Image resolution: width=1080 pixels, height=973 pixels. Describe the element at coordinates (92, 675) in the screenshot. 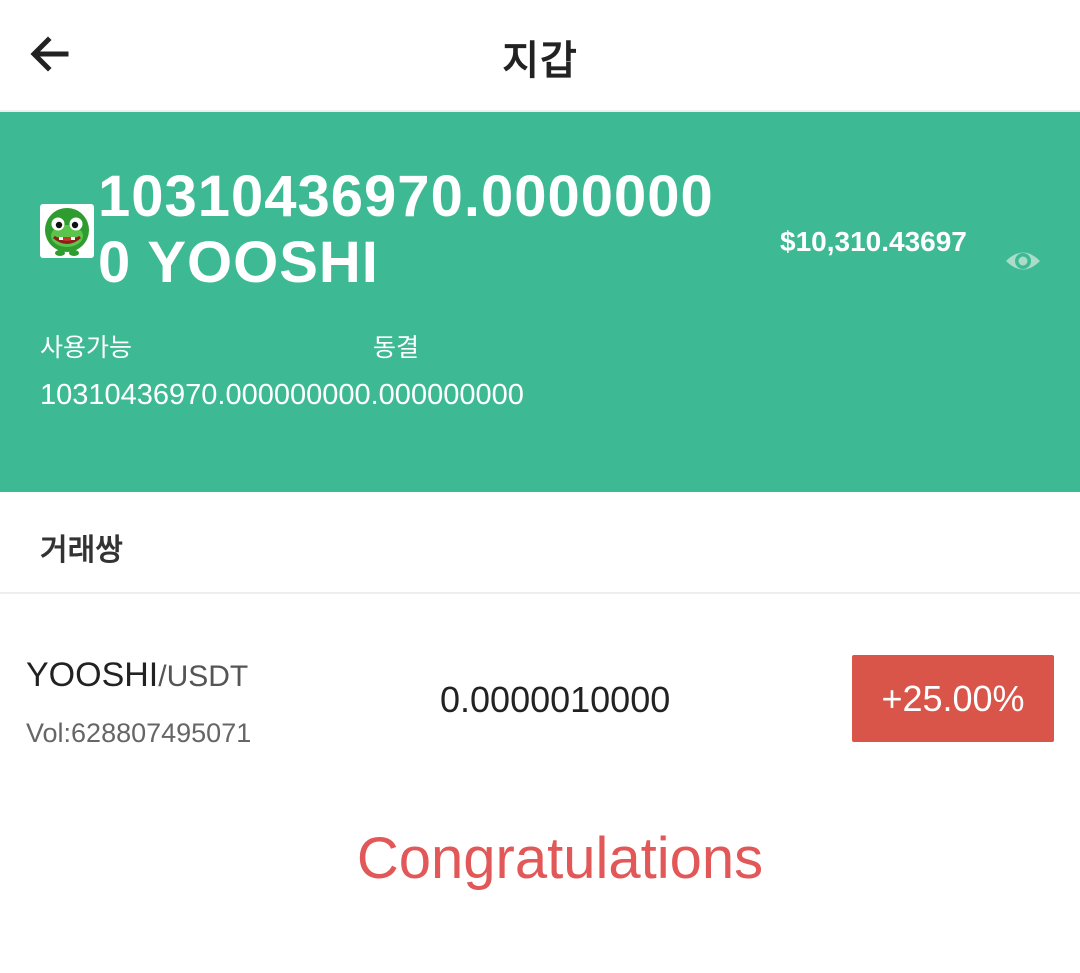

I see `pair-base-symbol: YOOSHI` at that location.